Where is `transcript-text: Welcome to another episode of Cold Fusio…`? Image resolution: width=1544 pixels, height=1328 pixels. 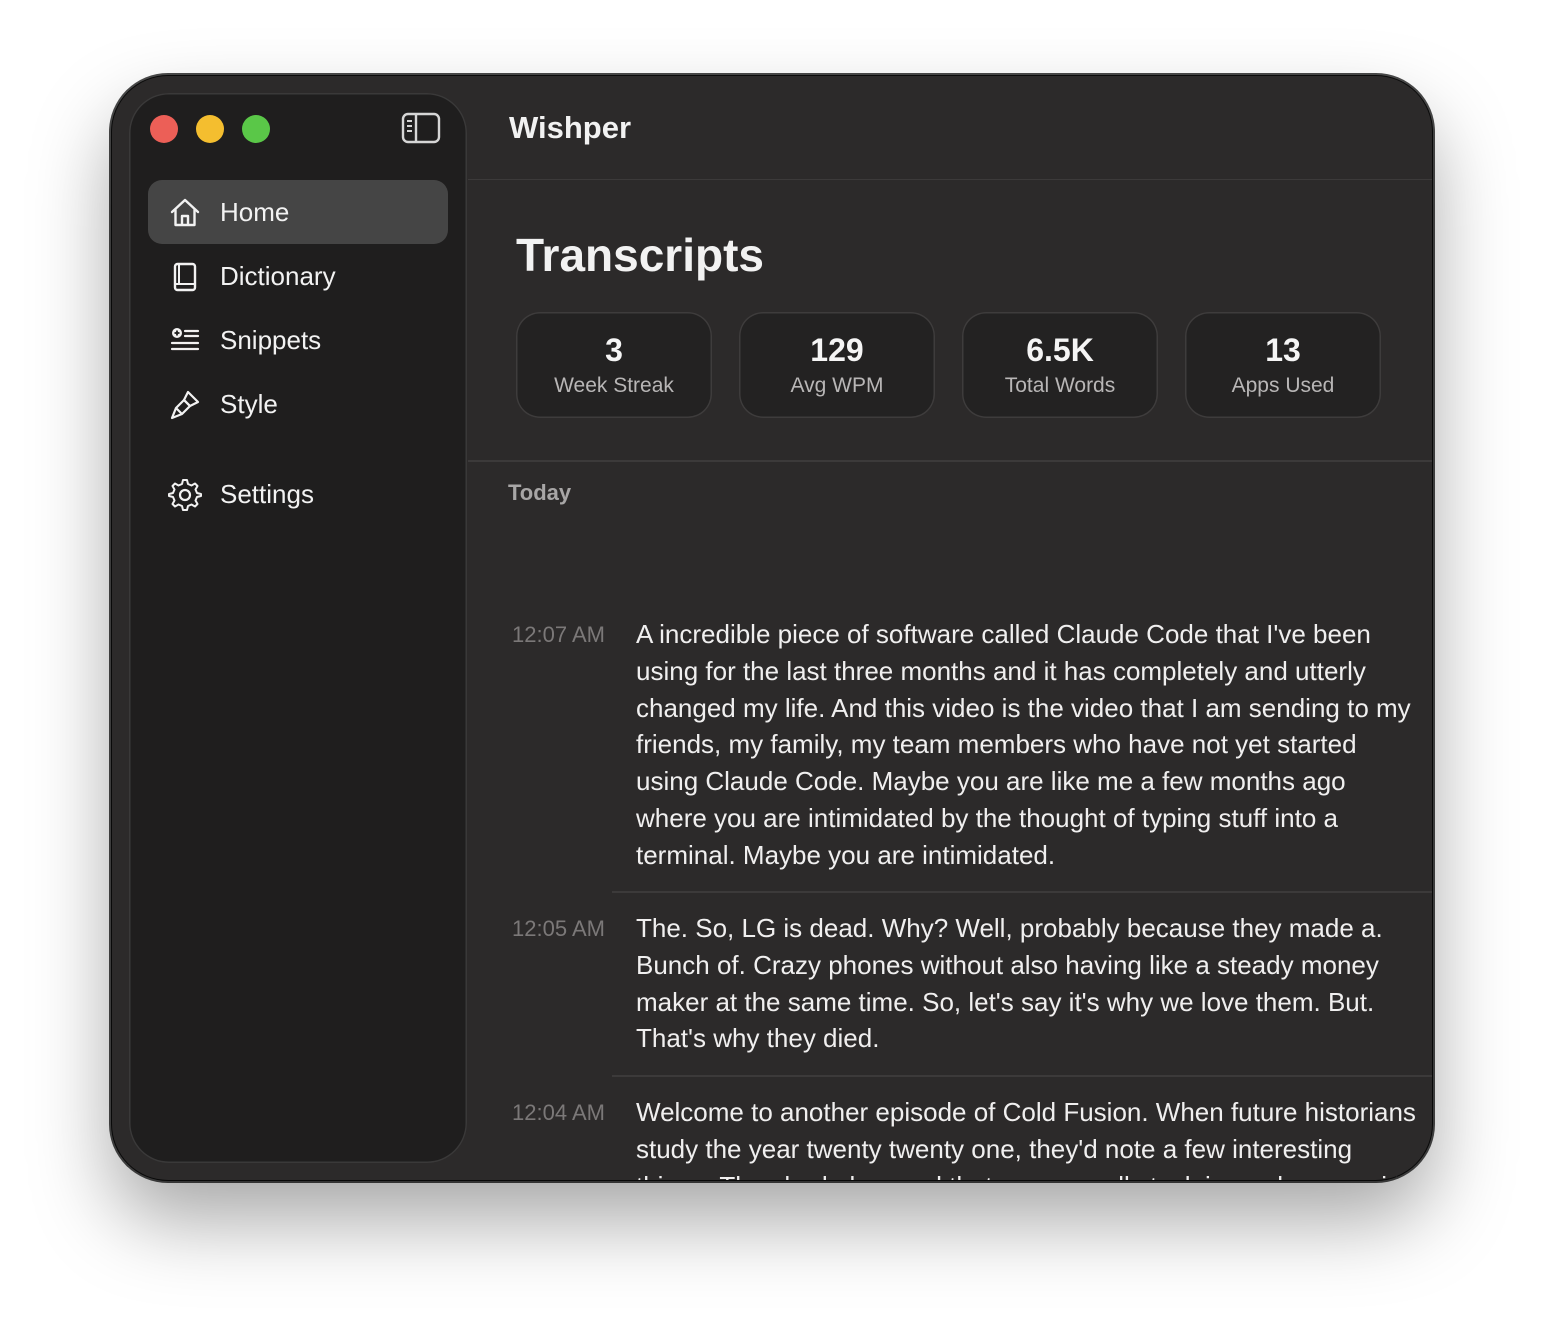
transcript-text: Welcome to another episode of Cold Fusio… is located at coordinates (1026, 1137).